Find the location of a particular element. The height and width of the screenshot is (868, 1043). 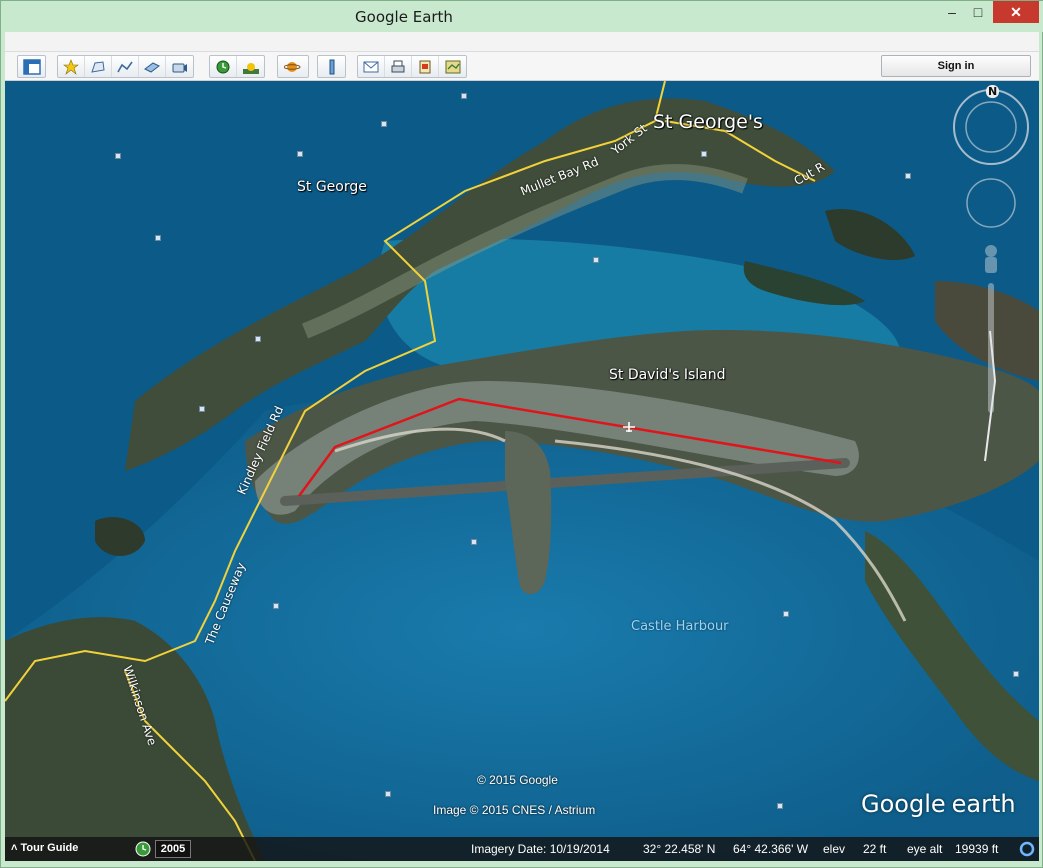

year-badge: 2005 is located at coordinates (173, 849).